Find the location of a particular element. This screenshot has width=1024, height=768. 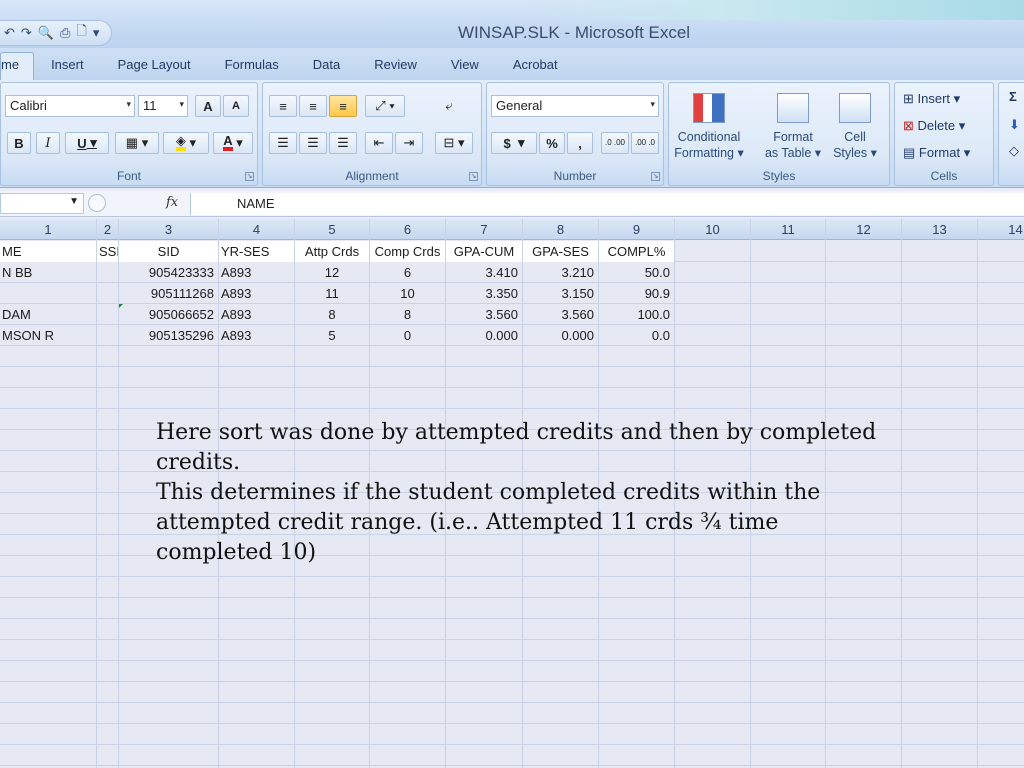

cell: 90.9 is located at coordinates (637, 293).